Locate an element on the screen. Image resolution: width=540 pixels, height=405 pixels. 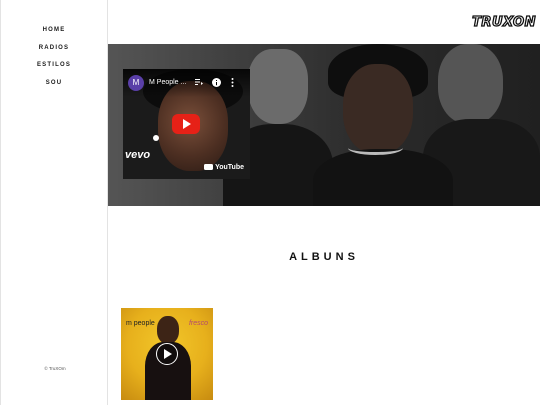
youtube-logo-icon: YouTube is located at coordinates (224, 167).